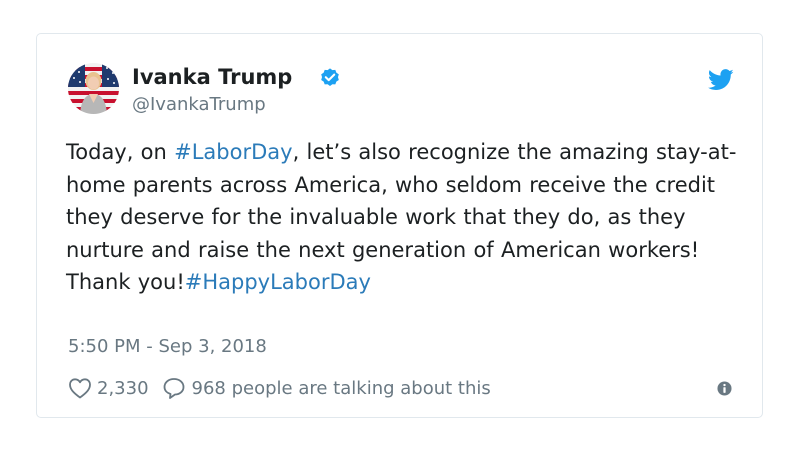 Image resolution: width=800 pixels, height=467 pixels. Describe the element at coordinates (80, 388) in the screenshot. I see `heart-icon` at that location.